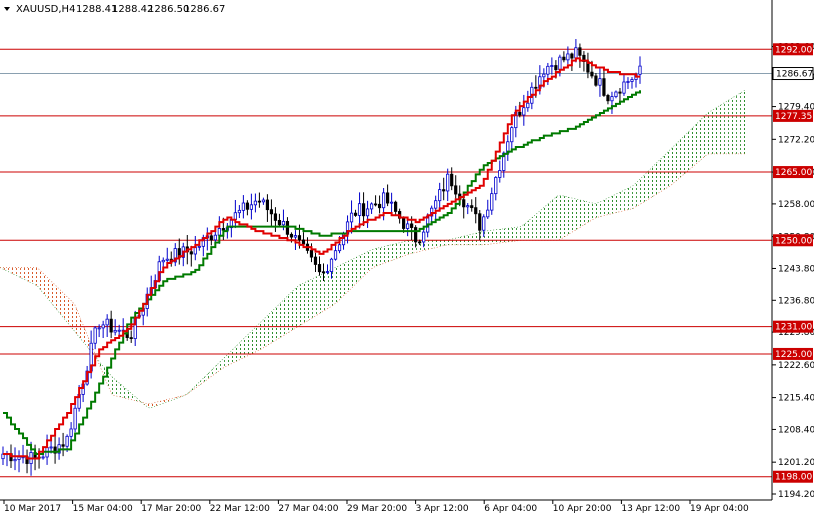  Describe the element at coordinates (796, 495) in the screenshot. I see `price-tick-label: 1194.20` at that location.